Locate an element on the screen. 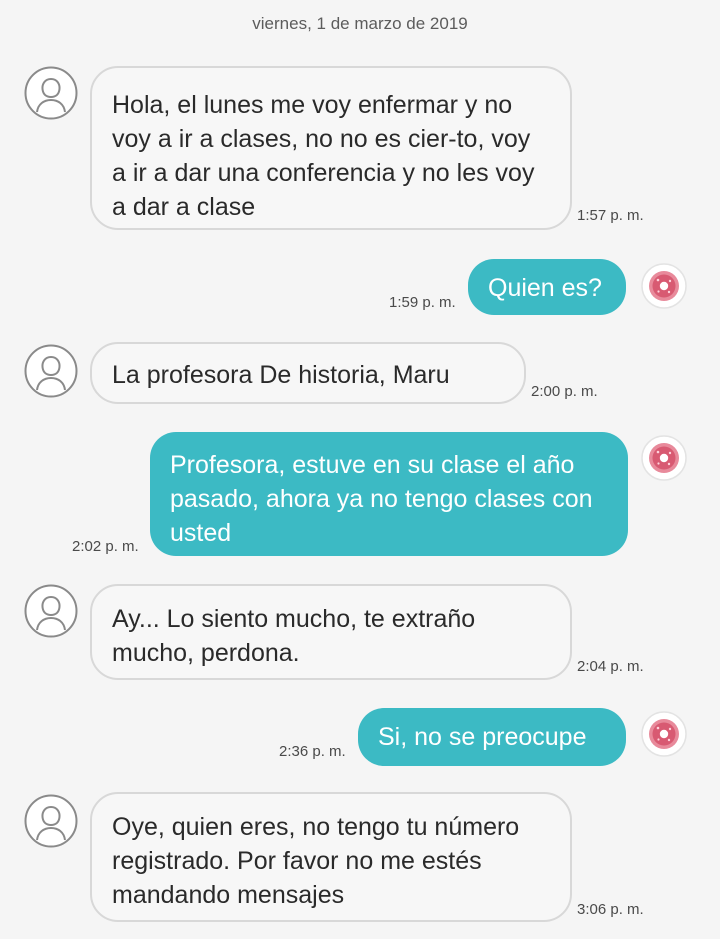  message-timestamp: 2:00 p. m. is located at coordinates (564, 391).